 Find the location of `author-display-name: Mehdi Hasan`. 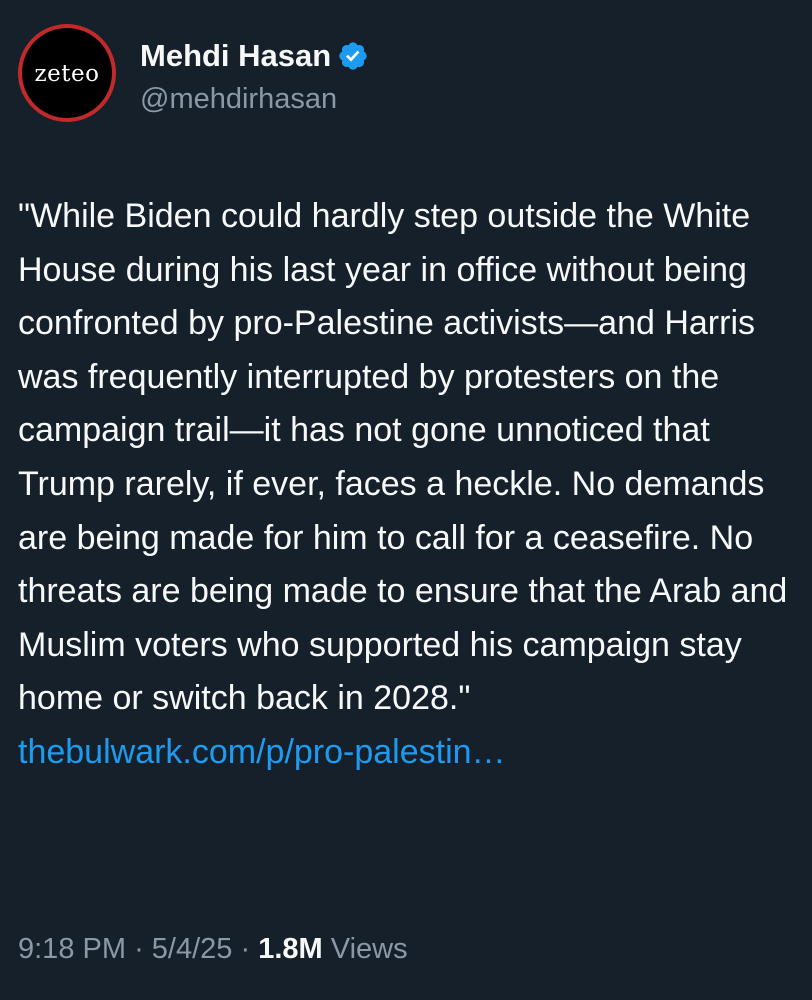

author-display-name: Mehdi Hasan is located at coordinates (235, 56).